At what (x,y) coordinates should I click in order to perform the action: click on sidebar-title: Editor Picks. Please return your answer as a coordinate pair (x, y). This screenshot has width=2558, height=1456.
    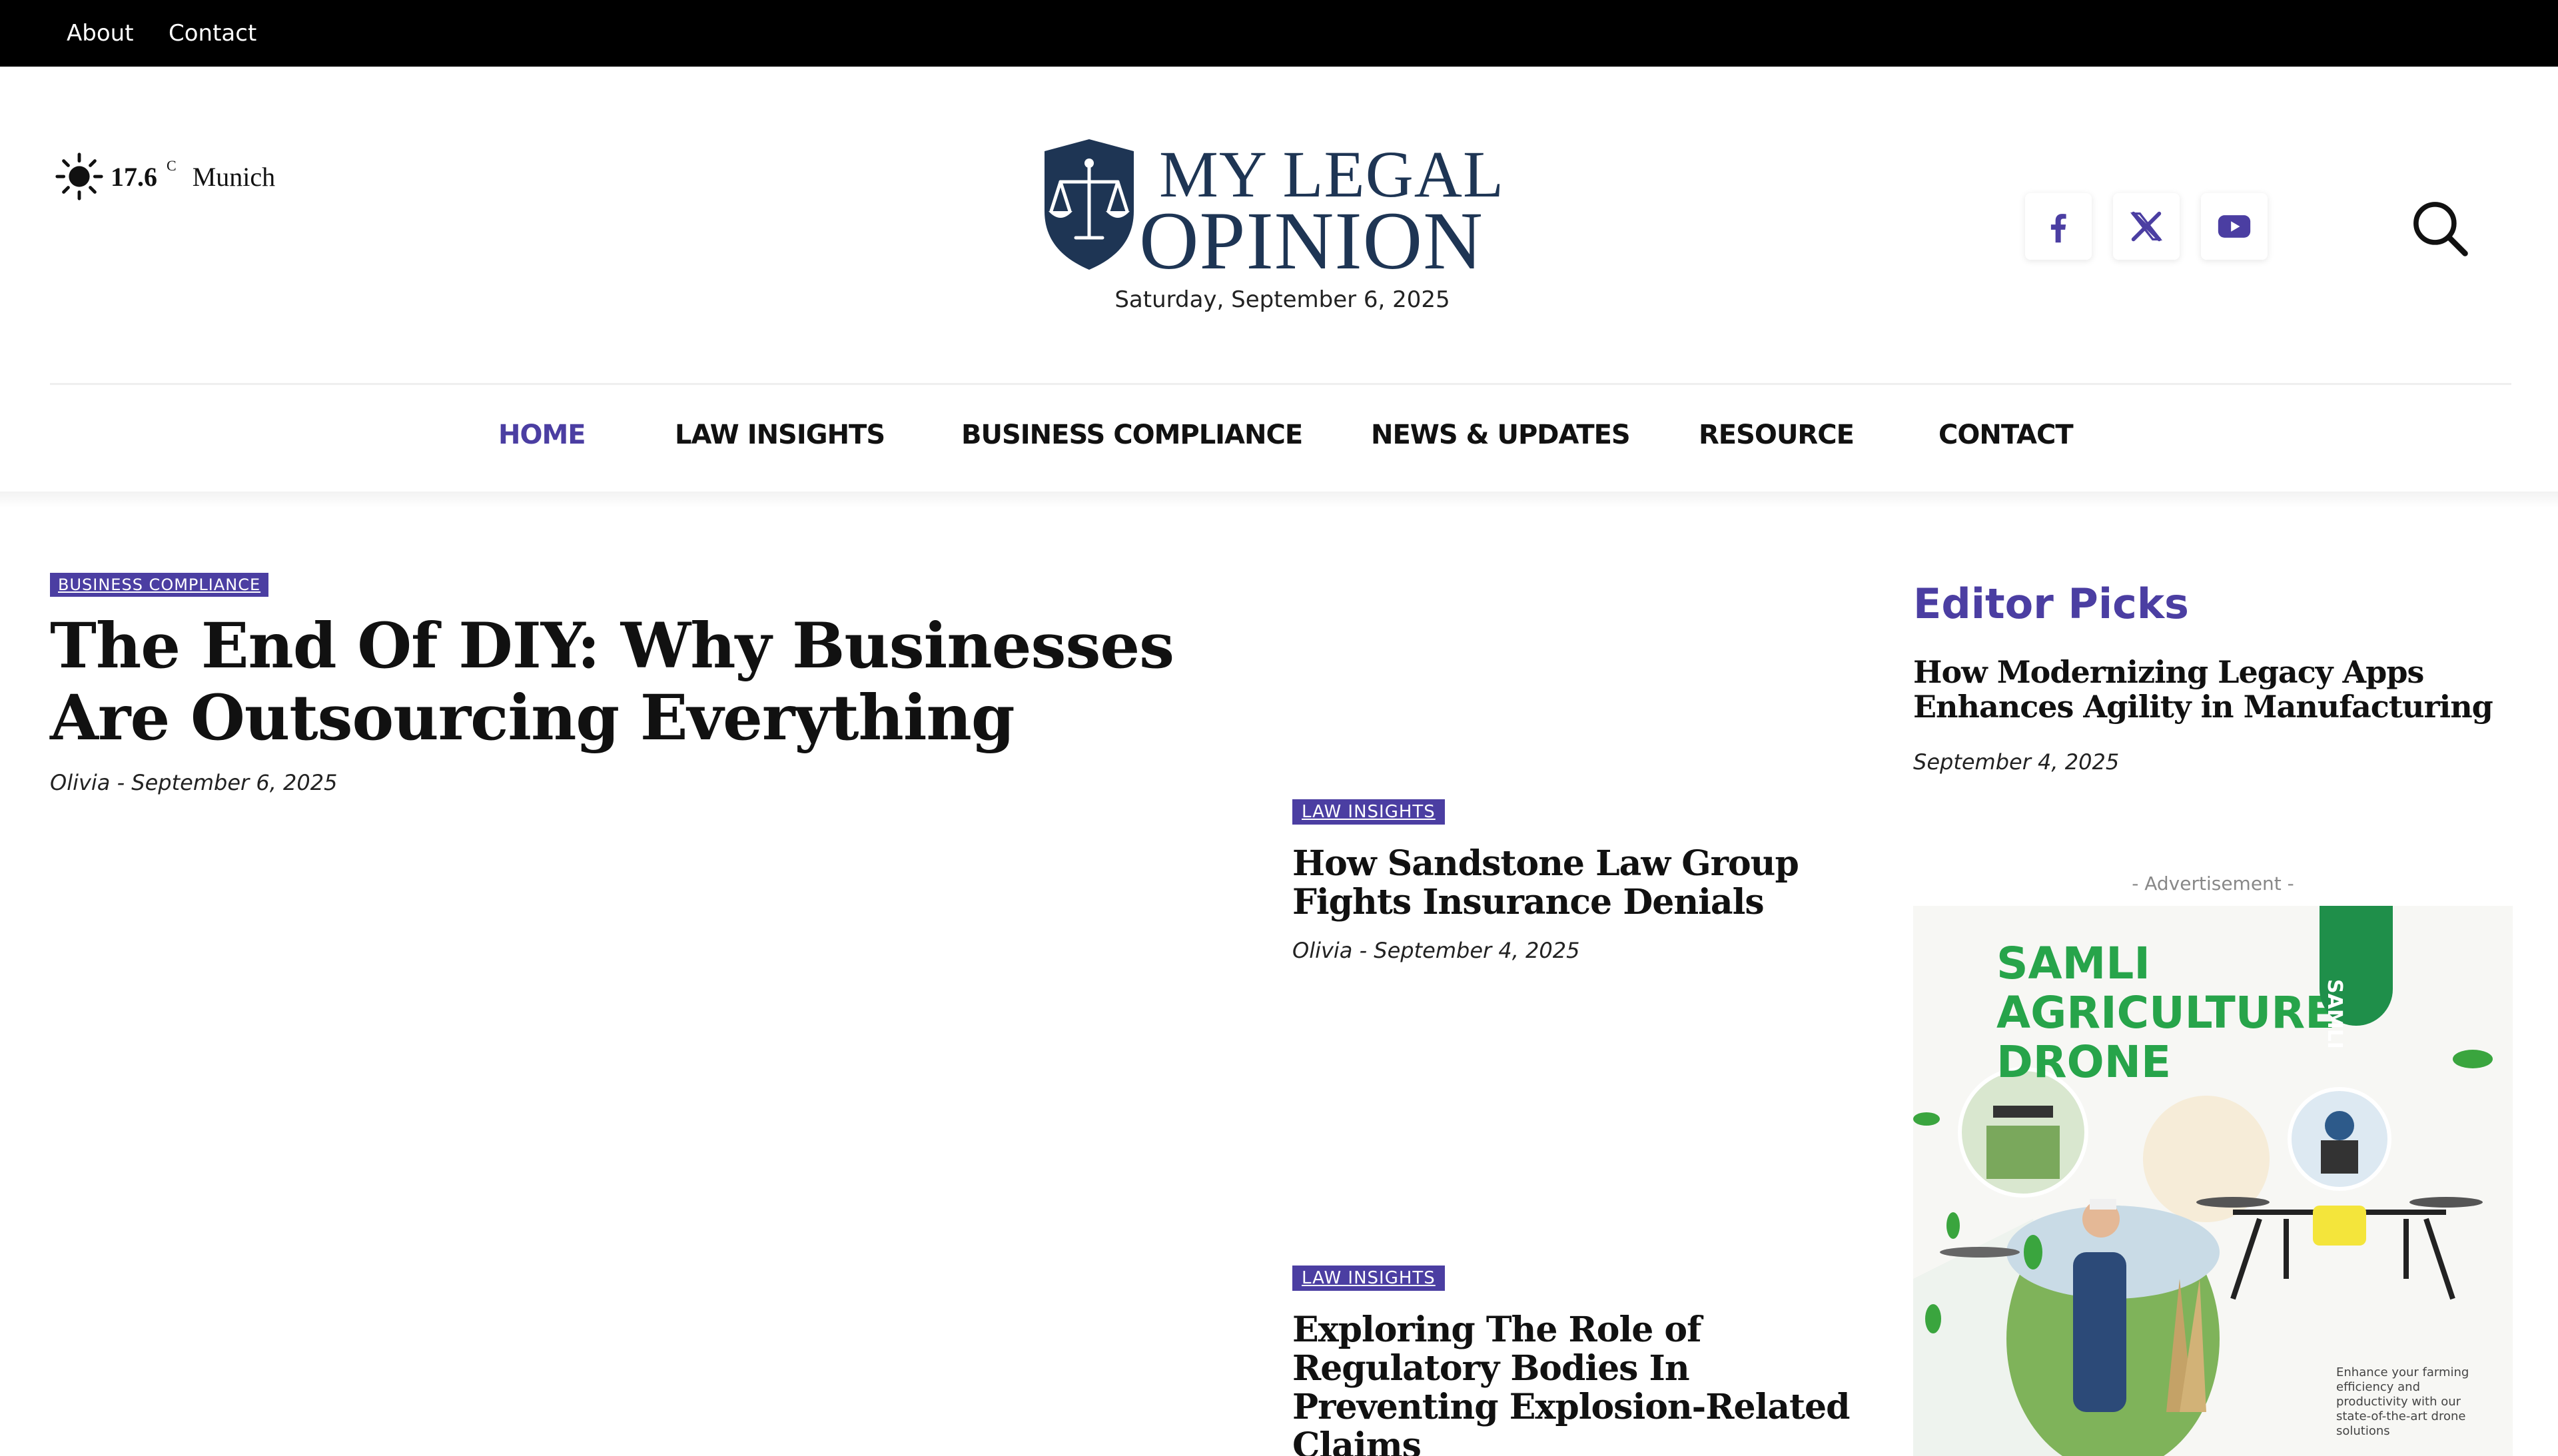
    Looking at the image, I should click on (2051, 603).